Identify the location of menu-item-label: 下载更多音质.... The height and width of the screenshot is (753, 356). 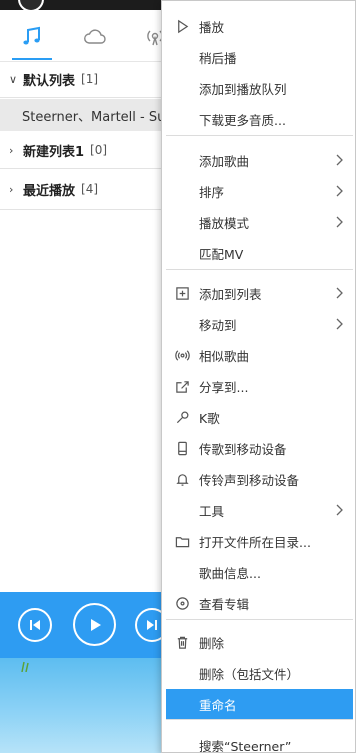
(242, 120).